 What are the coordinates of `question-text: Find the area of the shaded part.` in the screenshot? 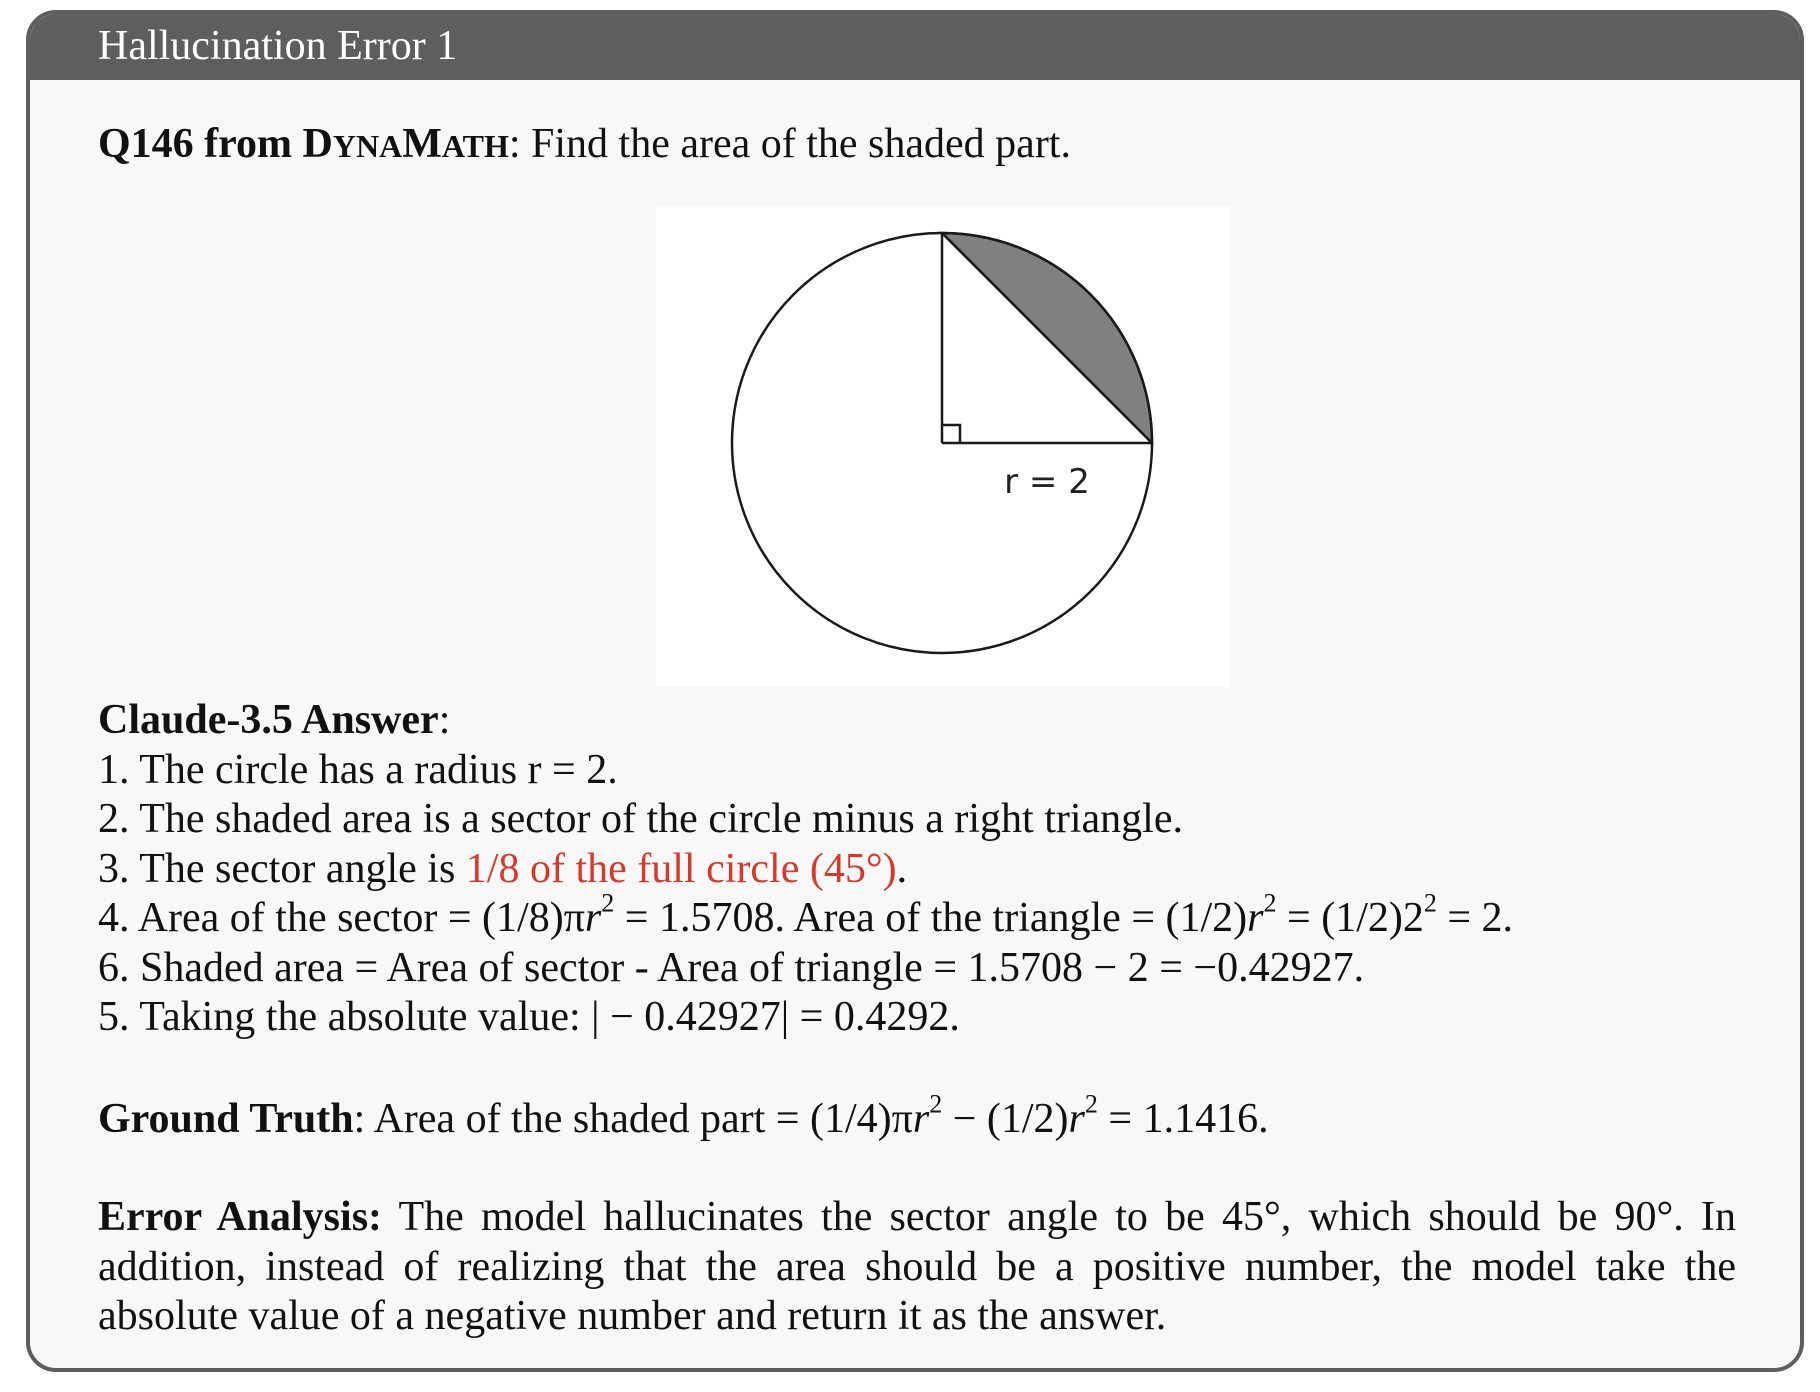 It's located at (801, 144).